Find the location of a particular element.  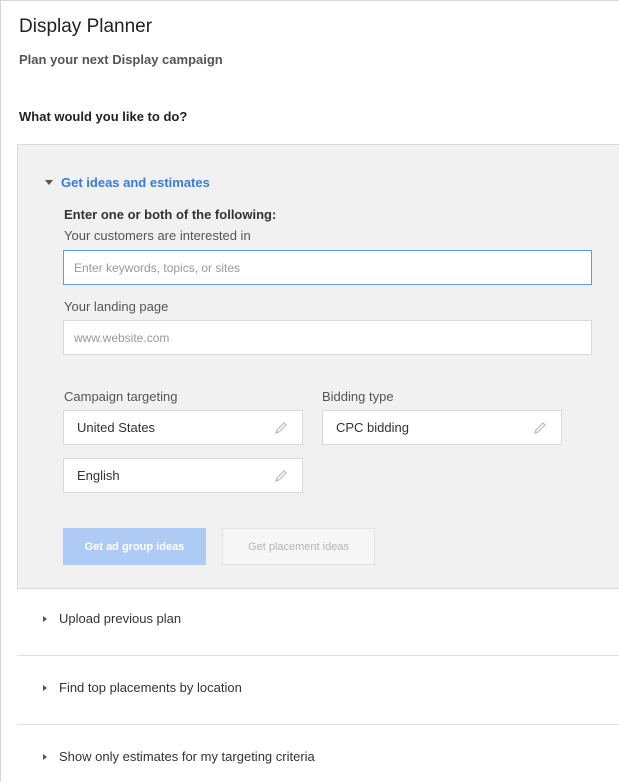

get-placement-ideas-button: Get placement ideas is located at coordinates (298, 546).